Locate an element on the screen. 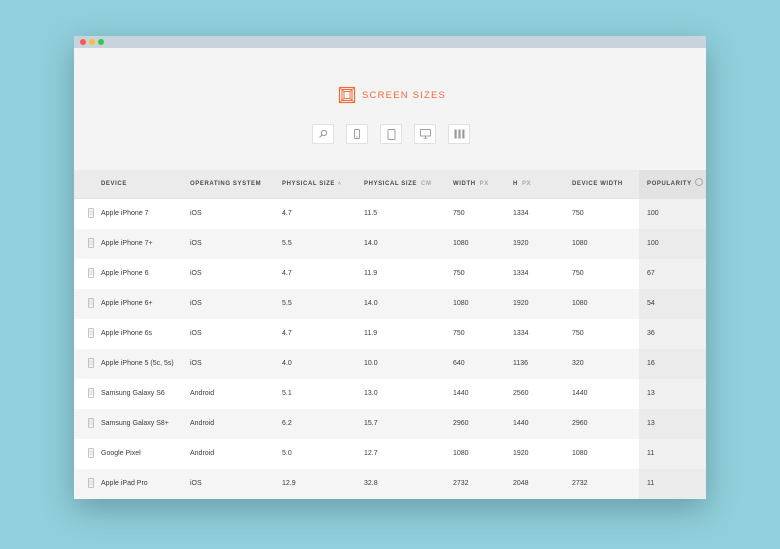 The image size is (780, 549). cell-physical-size-cm: 32.8 is located at coordinates (371, 483).